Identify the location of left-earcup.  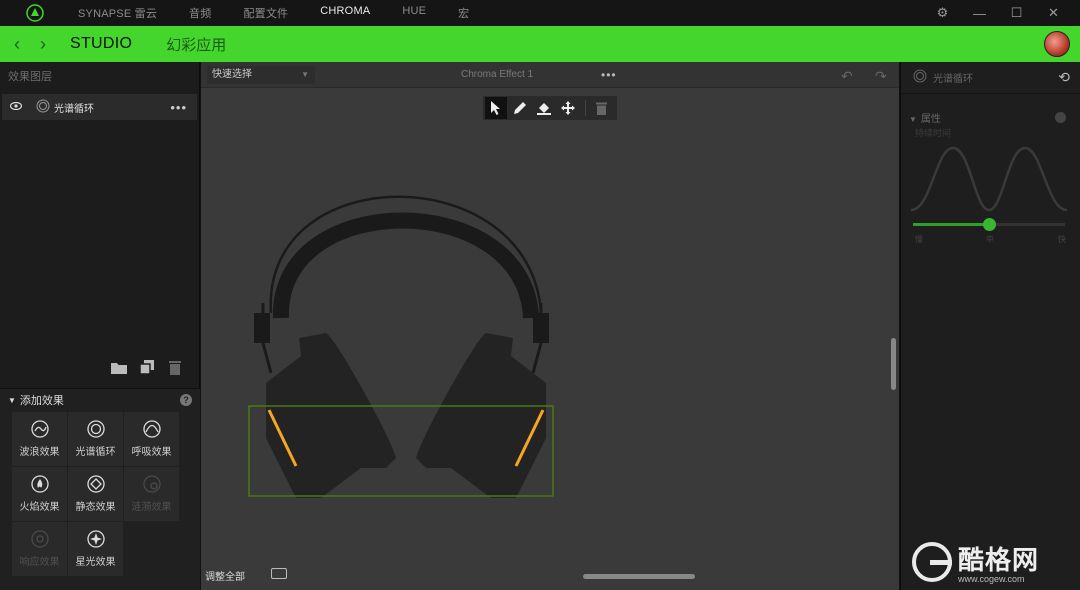
(331, 415).